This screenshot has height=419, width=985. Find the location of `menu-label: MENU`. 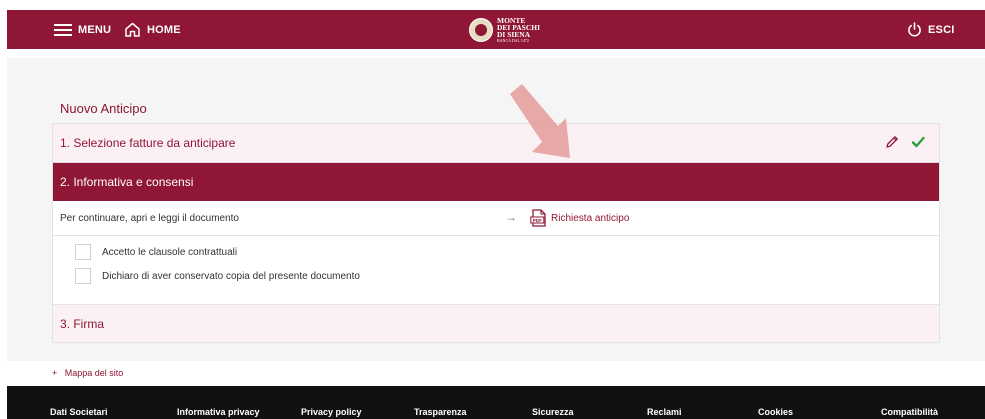

menu-label: MENU is located at coordinates (95, 29).